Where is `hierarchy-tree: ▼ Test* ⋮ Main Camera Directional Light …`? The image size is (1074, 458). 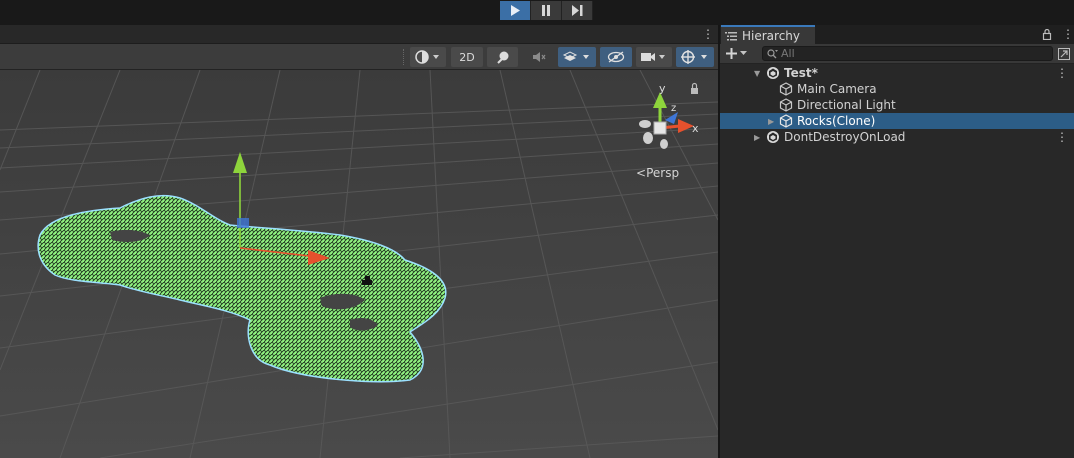
hierarchy-tree: ▼ Test* ⋮ Main Camera Directional Light … is located at coordinates (897, 105).